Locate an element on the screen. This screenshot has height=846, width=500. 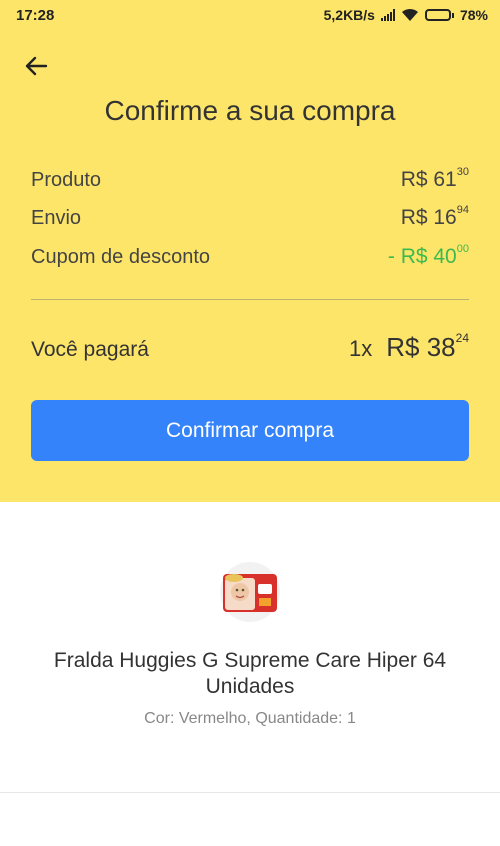
product-price-row: Produto R$ 6130 is located at coordinates (250, 179).